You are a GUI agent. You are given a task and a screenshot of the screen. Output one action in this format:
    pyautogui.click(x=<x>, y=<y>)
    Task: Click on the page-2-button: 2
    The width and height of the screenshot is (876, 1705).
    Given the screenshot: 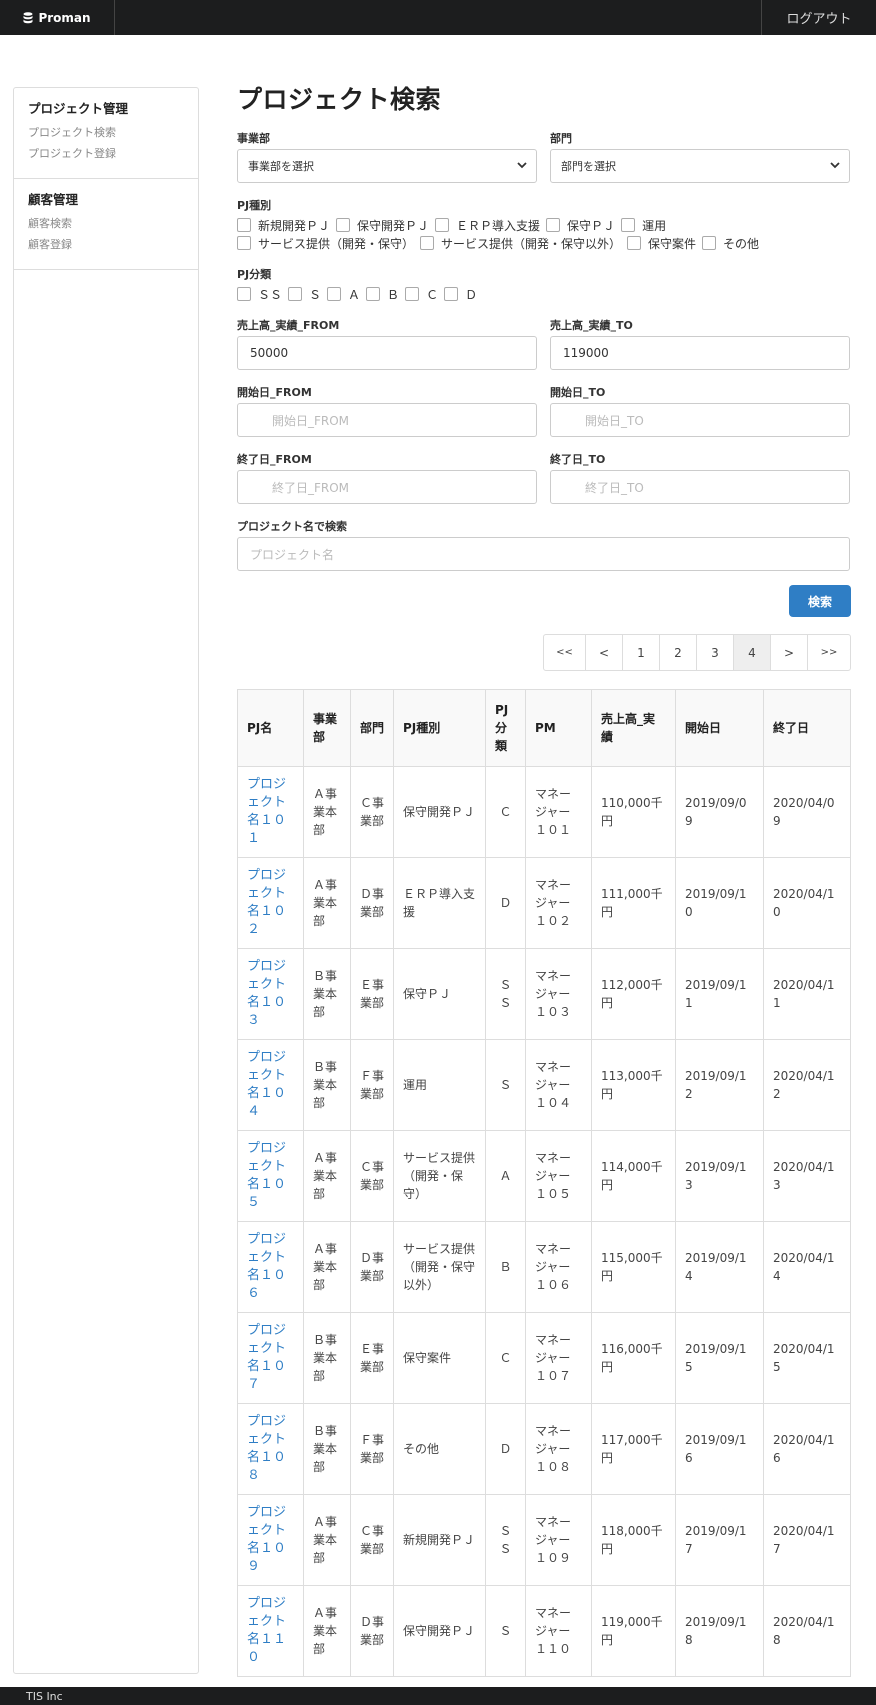 What is the action you would take?
    pyautogui.click(x=678, y=652)
    